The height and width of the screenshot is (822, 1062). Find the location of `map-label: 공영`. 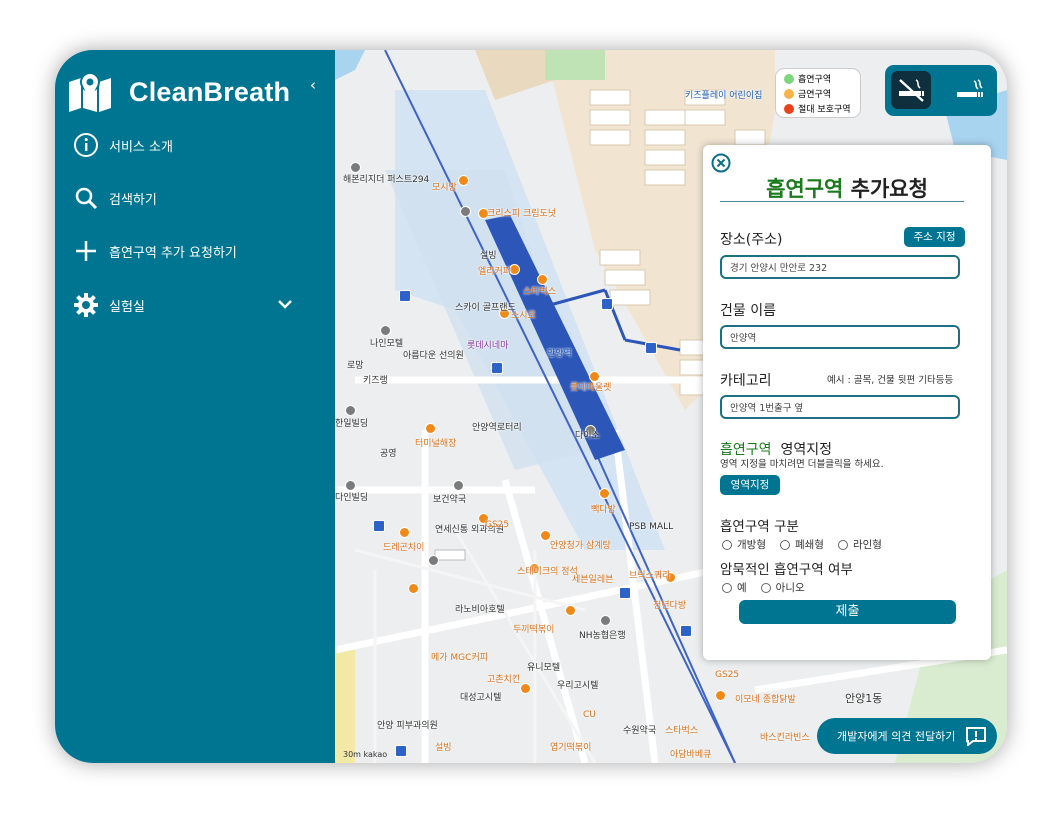

map-label: 공영 is located at coordinates (388, 454).